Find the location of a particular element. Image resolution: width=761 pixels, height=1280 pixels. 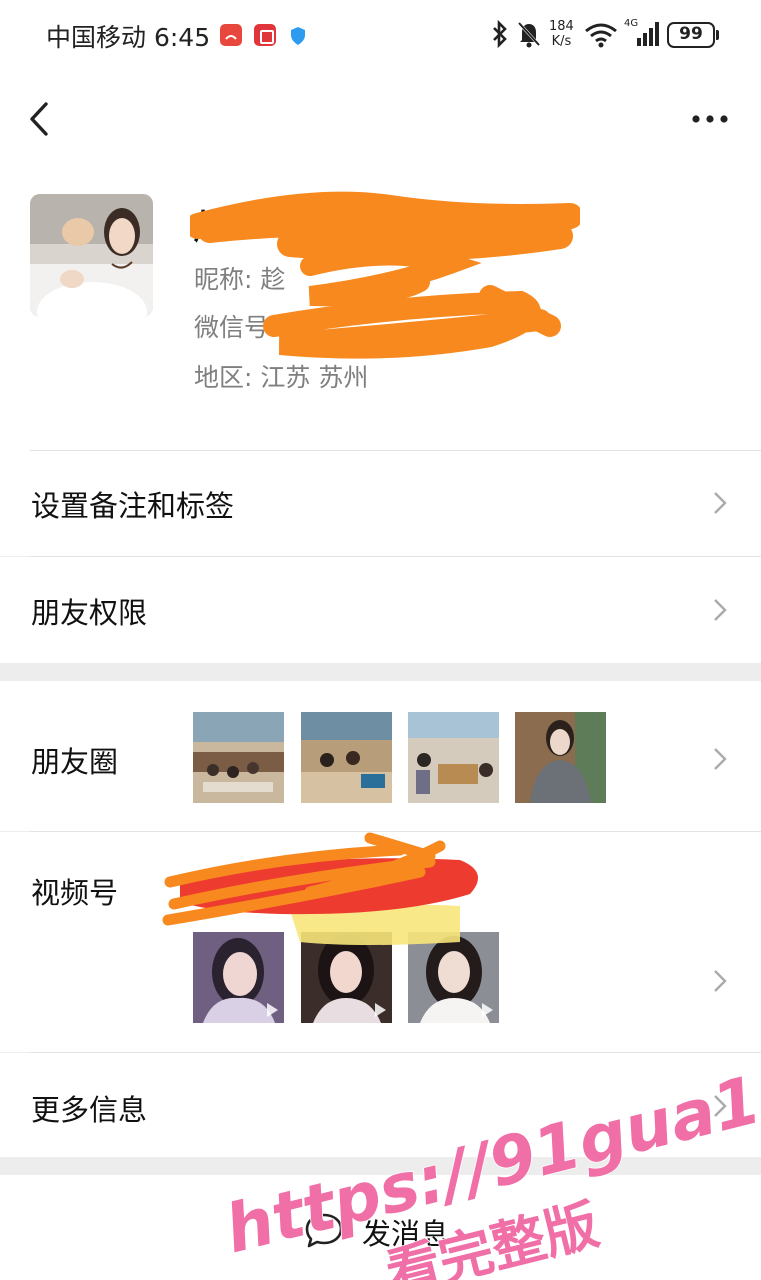

remark-tags-label: 设置备注和标签 is located at coordinates (133, 506).